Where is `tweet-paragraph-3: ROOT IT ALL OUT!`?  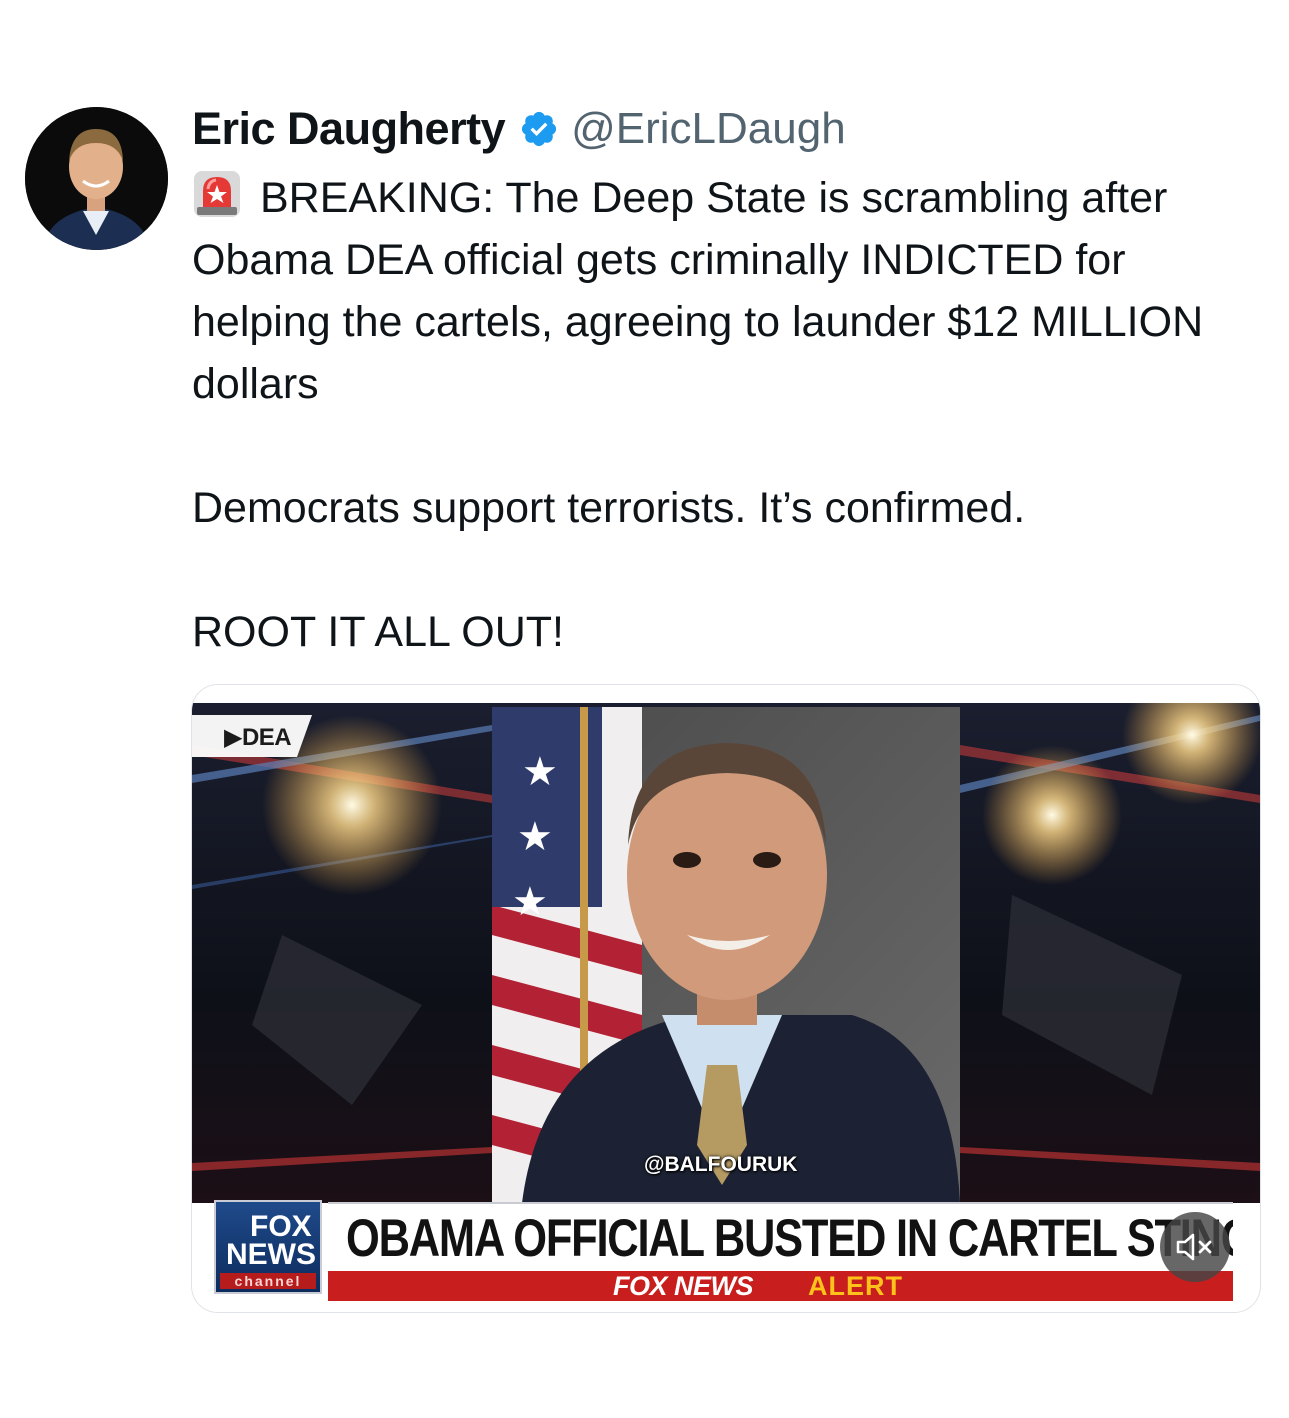 tweet-paragraph-3: ROOT IT ALL OUT! is located at coordinates (378, 632).